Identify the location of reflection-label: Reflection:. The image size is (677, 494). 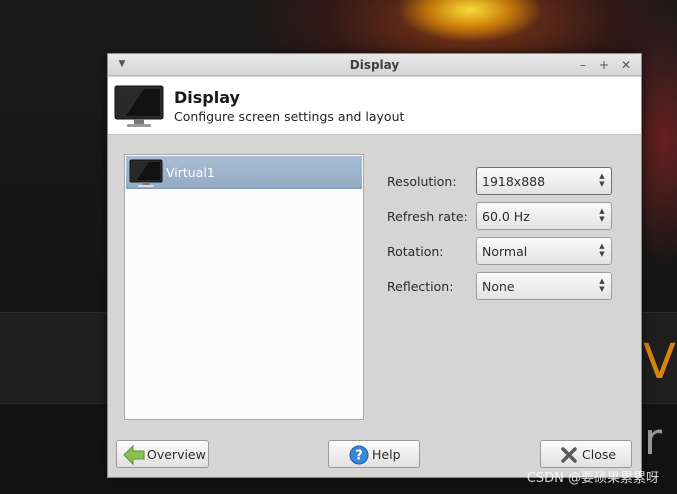
(420, 286).